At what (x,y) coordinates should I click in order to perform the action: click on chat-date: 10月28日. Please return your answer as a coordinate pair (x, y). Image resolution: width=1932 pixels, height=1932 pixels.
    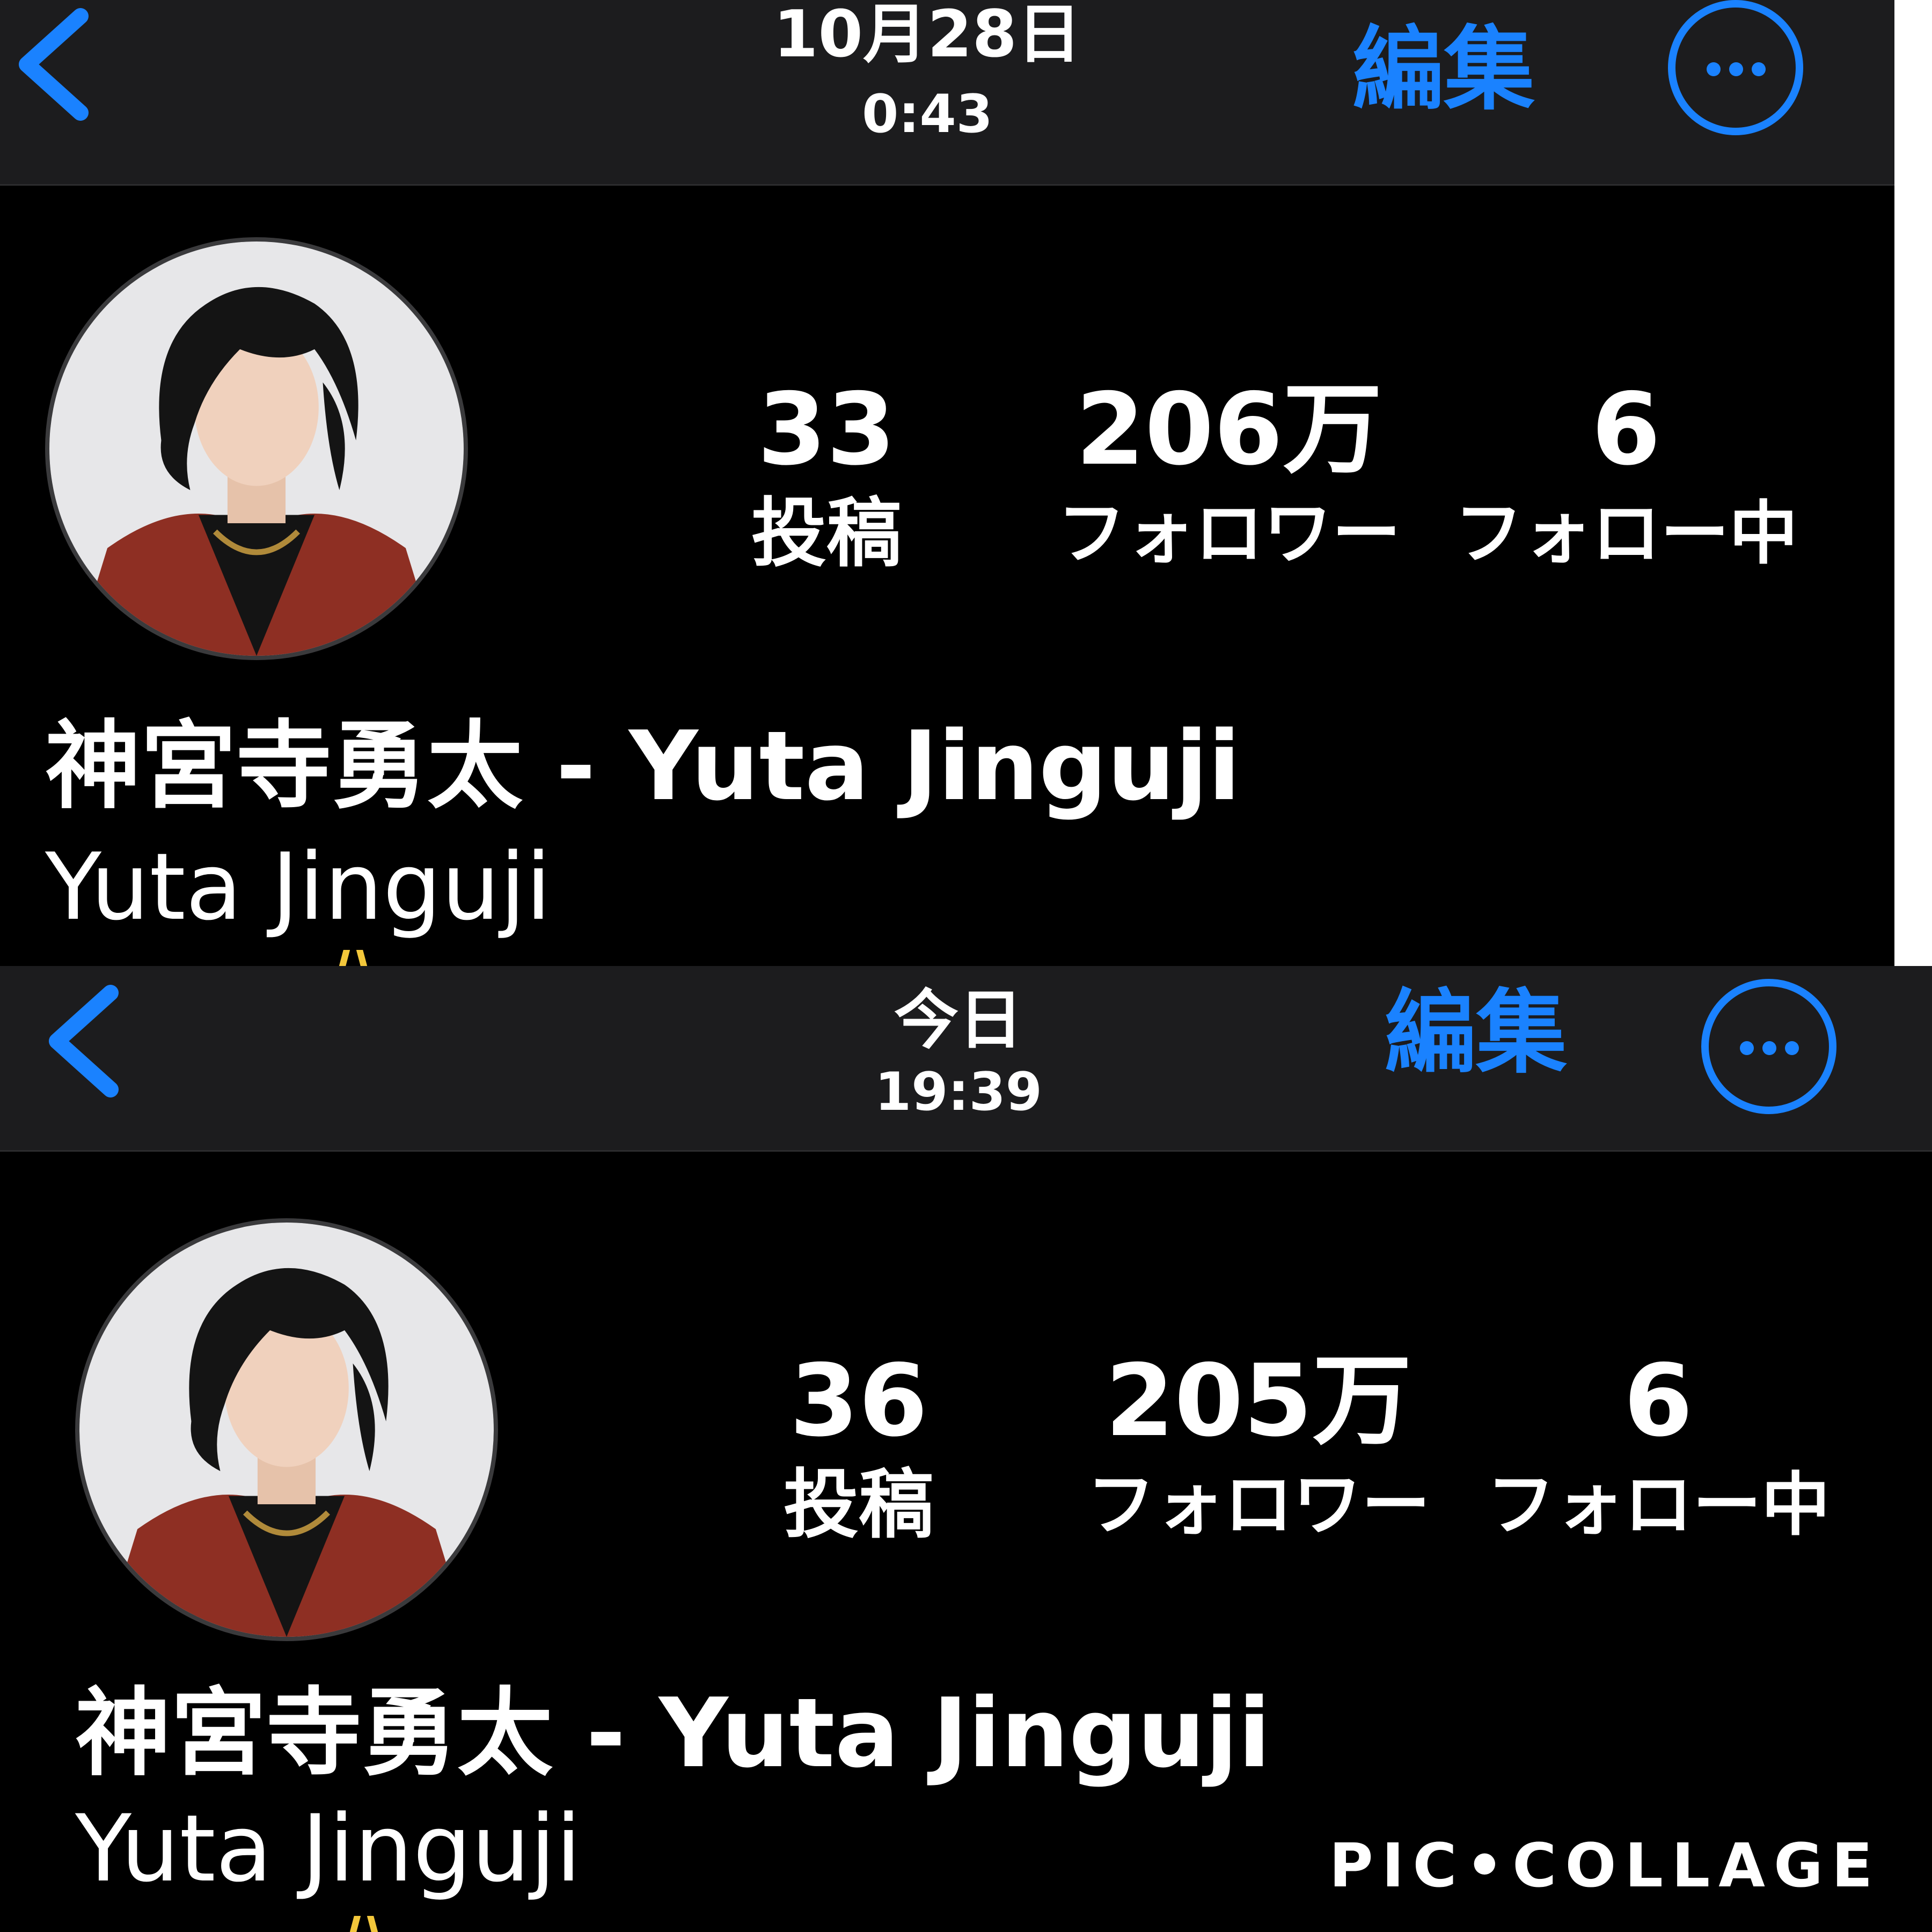
    Looking at the image, I should click on (927, 36).